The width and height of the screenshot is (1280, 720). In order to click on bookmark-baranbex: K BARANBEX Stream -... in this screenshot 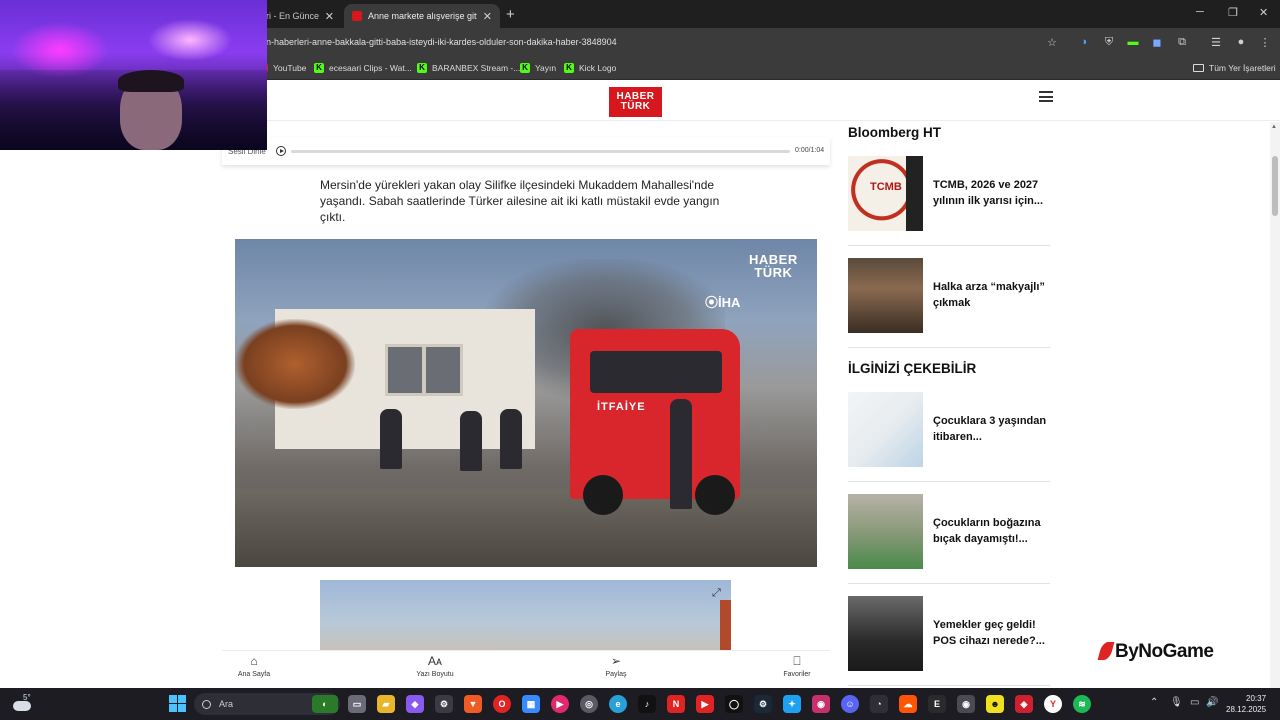, I will do `click(468, 68)`.